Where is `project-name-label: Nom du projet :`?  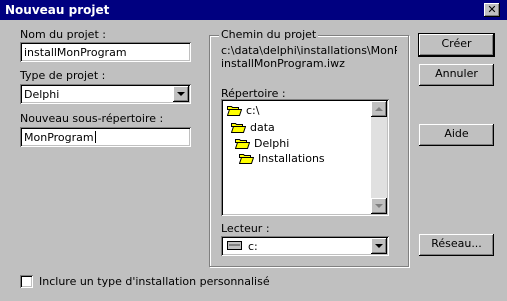 project-name-label: Nom du projet : is located at coordinates (63, 34).